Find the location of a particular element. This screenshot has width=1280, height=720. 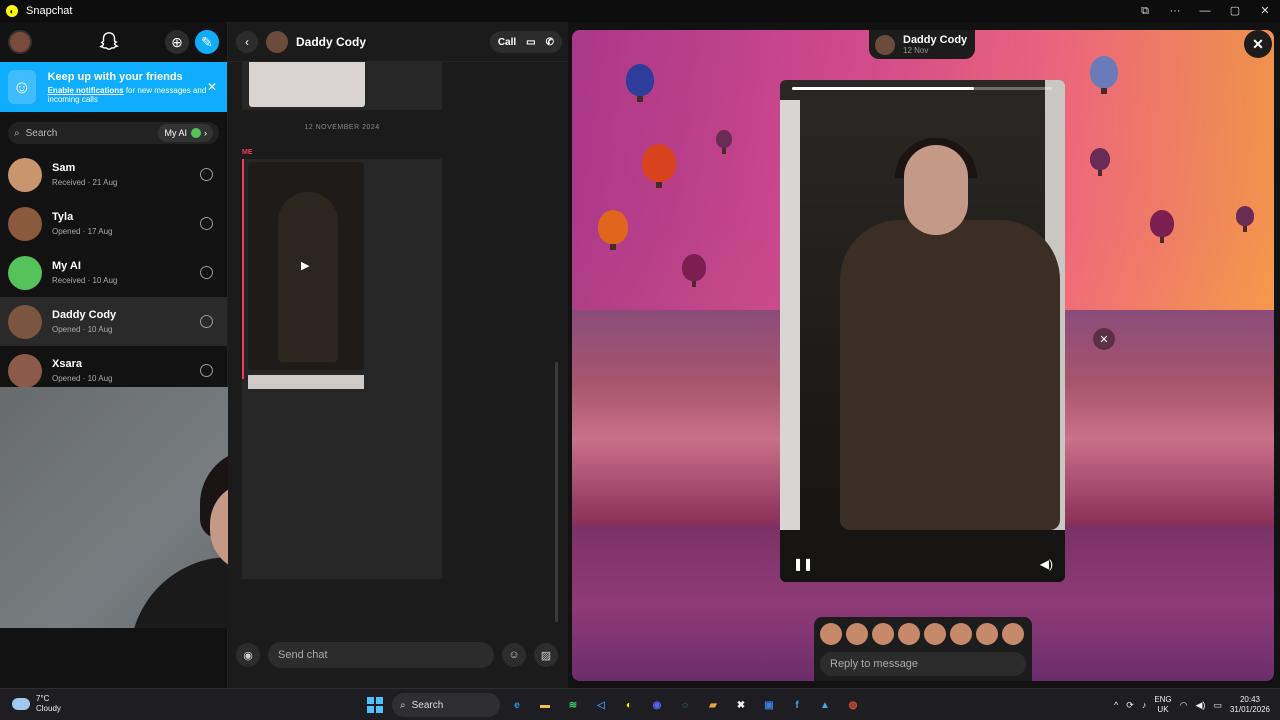

gallery-icon: ▨ is located at coordinates (546, 655).